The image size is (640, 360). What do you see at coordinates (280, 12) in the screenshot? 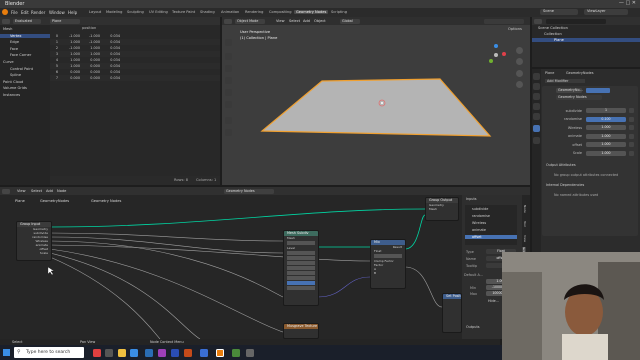
I see `tab-compositing: Compositing` at bounding box center [280, 12].